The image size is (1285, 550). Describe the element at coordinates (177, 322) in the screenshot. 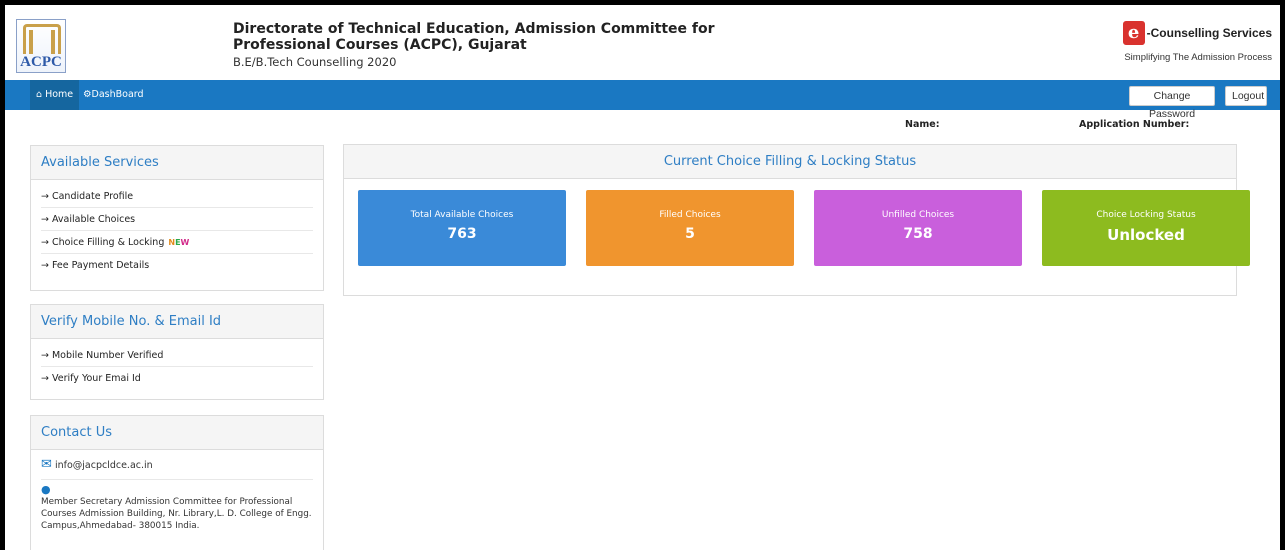

I see `verify-heading: Verify Mobile No. & Email Id` at that location.